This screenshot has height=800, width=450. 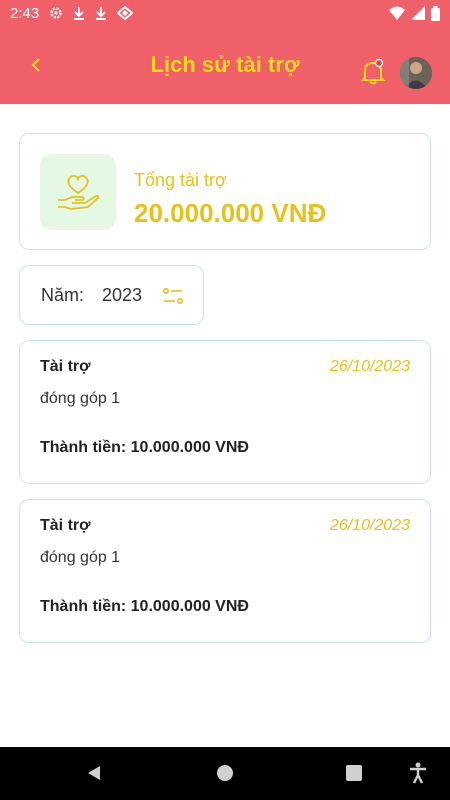 I want to click on nav-recents-button, so click(x=354, y=773).